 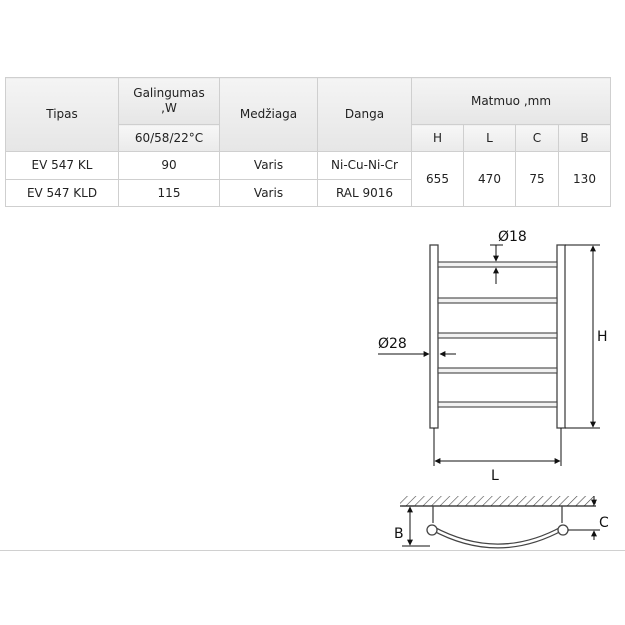 What do you see at coordinates (399, 534) in the screenshot?
I see `depth-label: B` at bounding box center [399, 534].